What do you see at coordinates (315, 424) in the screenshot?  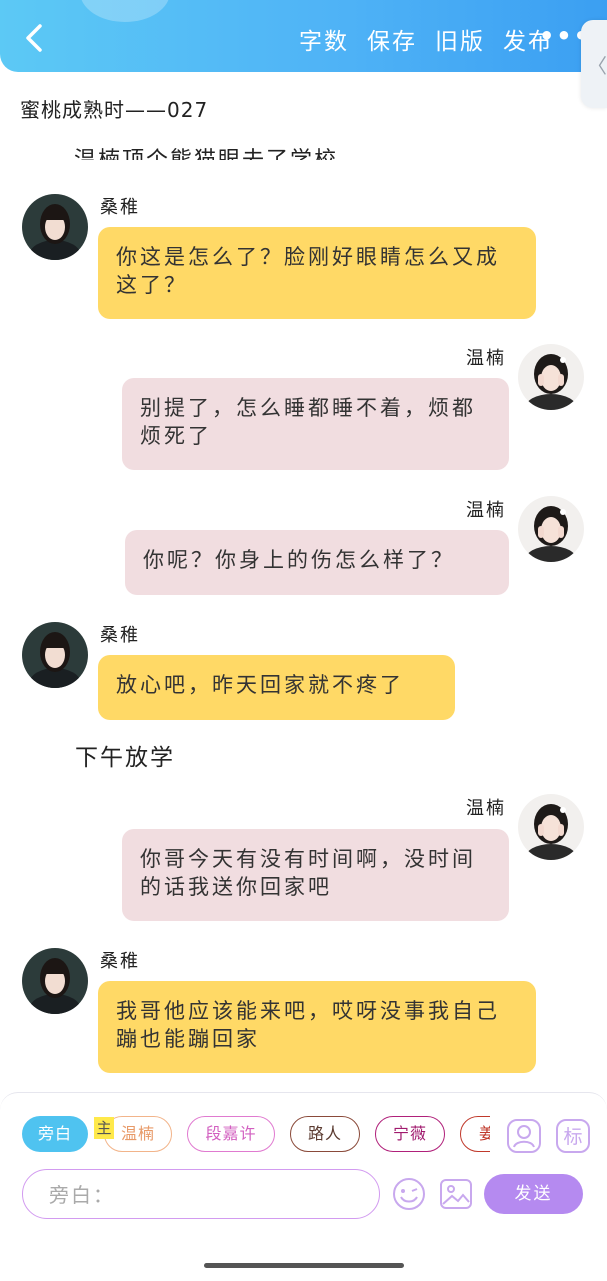 I see `message-bubble: 别提了，怎么睡都睡不着，烦都烦死了` at bounding box center [315, 424].